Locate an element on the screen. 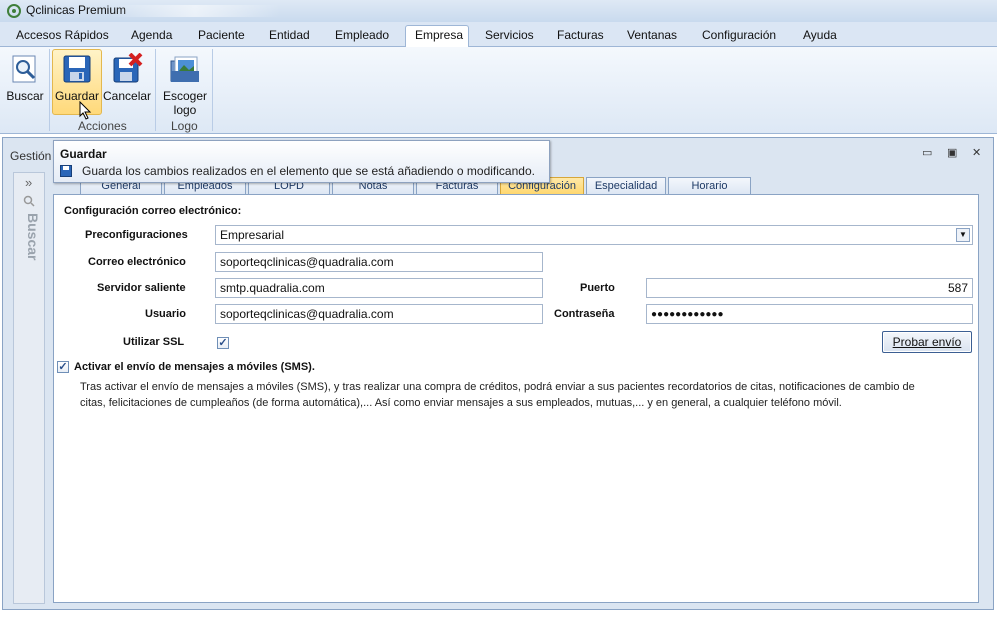 The image size is (997, 619). menu-accesos-rapidos: Accesos Rápidos is located at coordinates (62, 35).